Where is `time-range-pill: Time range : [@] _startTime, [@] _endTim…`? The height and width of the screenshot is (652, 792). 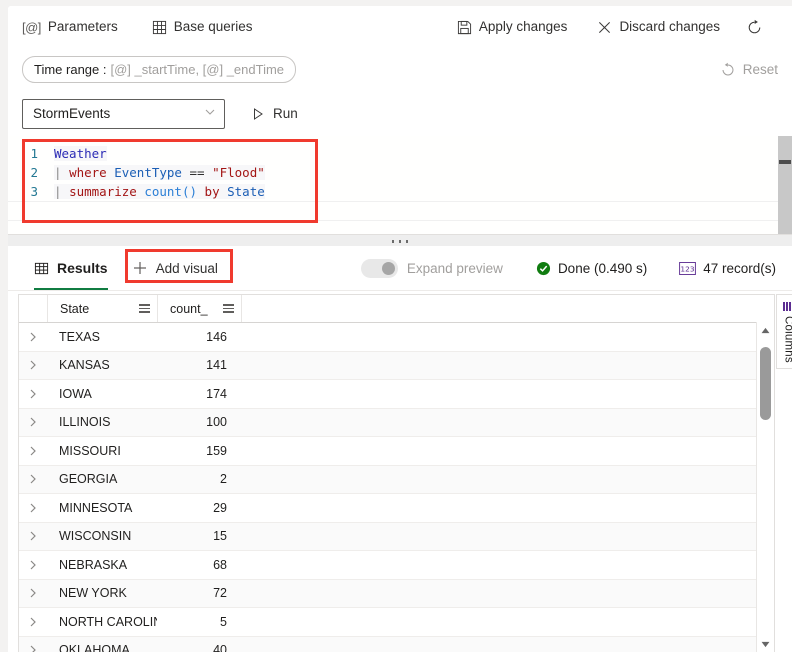 time-range-pill: Time range : [@] _startTime, [@] _endTim… is located at coordinates (159, 69).